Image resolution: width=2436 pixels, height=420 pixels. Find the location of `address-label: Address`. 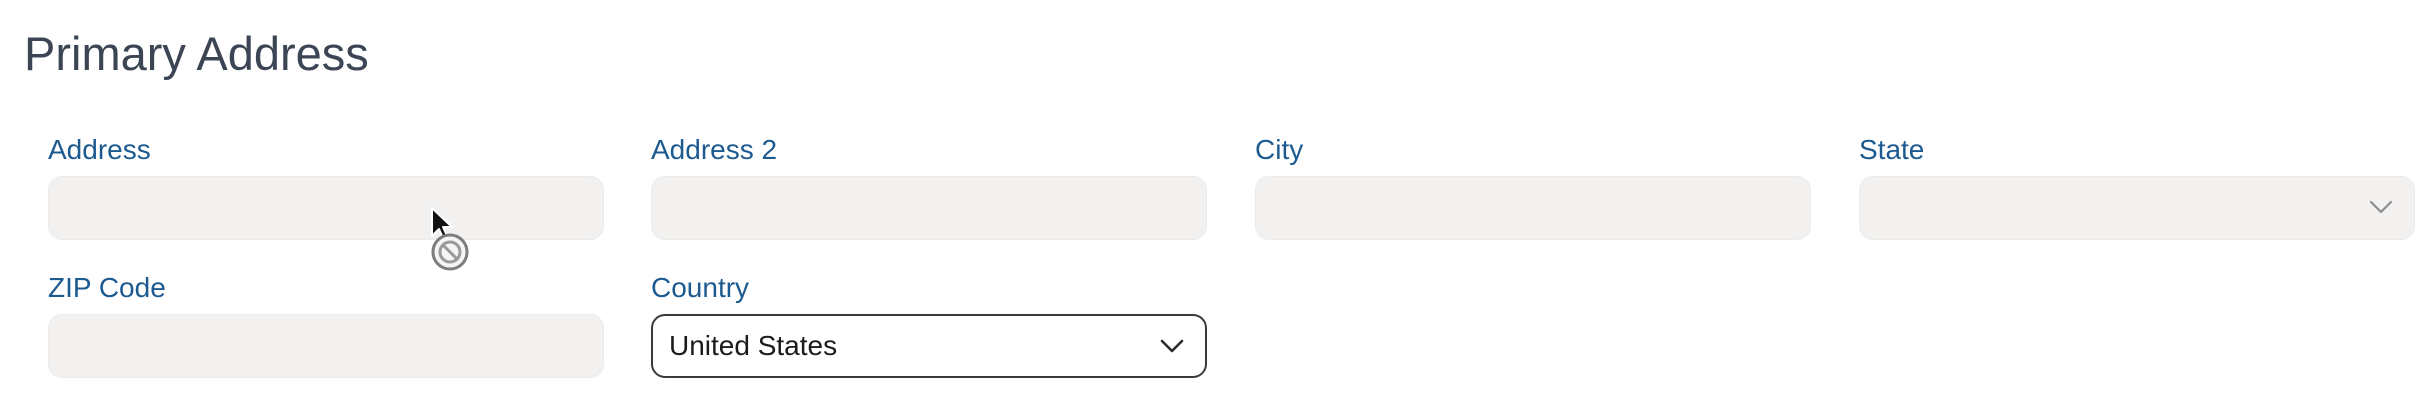

address-label: Address is located at coordinates (99, 149).